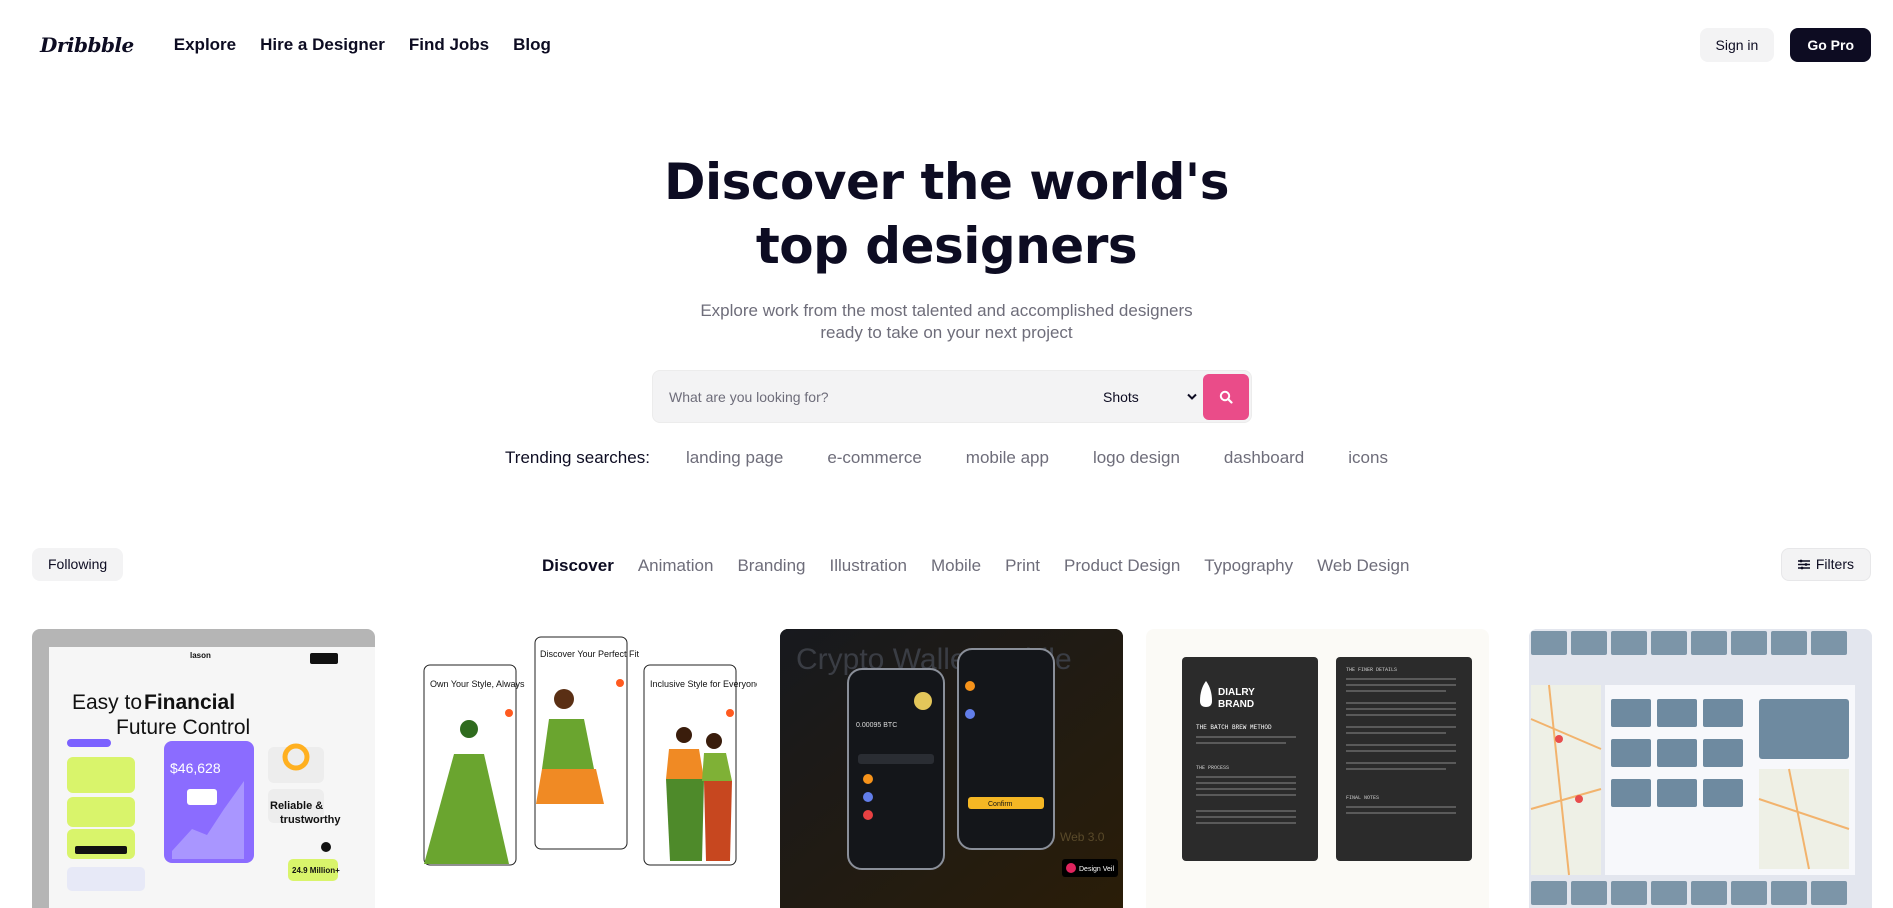 The width and height of the screenshot is (1893, 908). I want to click on shot4-brand-b: BRAND, so click(1236, 704).